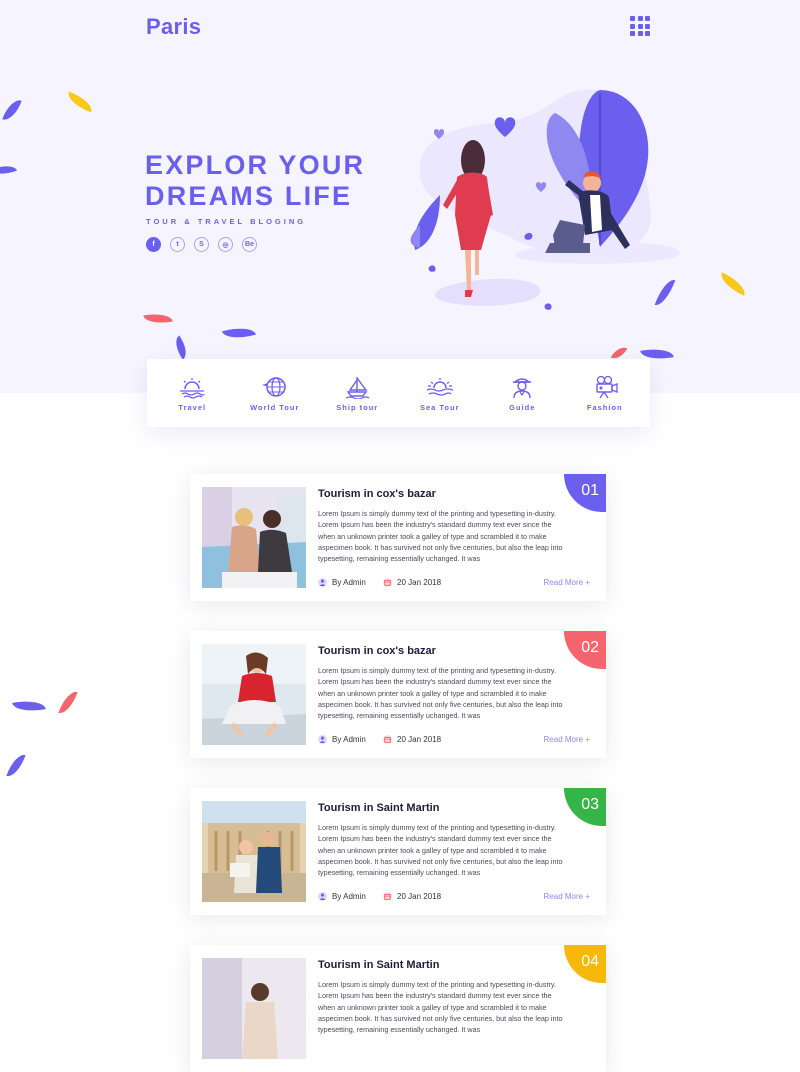 This screenshot has width=800, height=1072. Describe the element at coordinates (522, 407) in the screenshot. I see `service-label: Guide` at that location.